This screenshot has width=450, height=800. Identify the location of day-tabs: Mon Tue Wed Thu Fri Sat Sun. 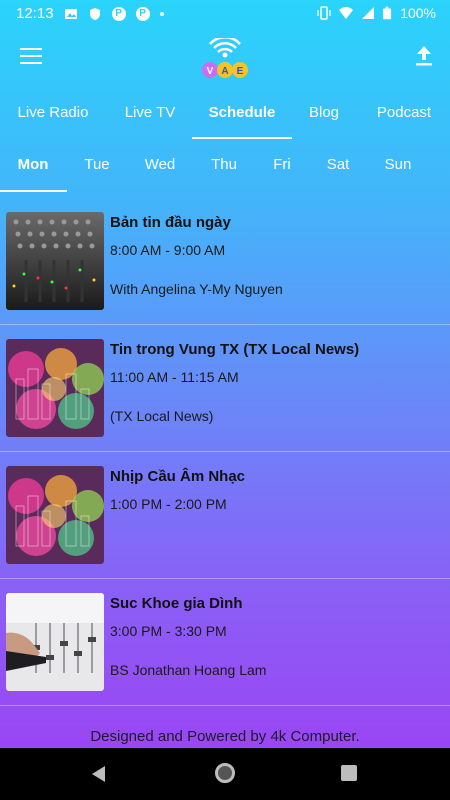
(225, 169).